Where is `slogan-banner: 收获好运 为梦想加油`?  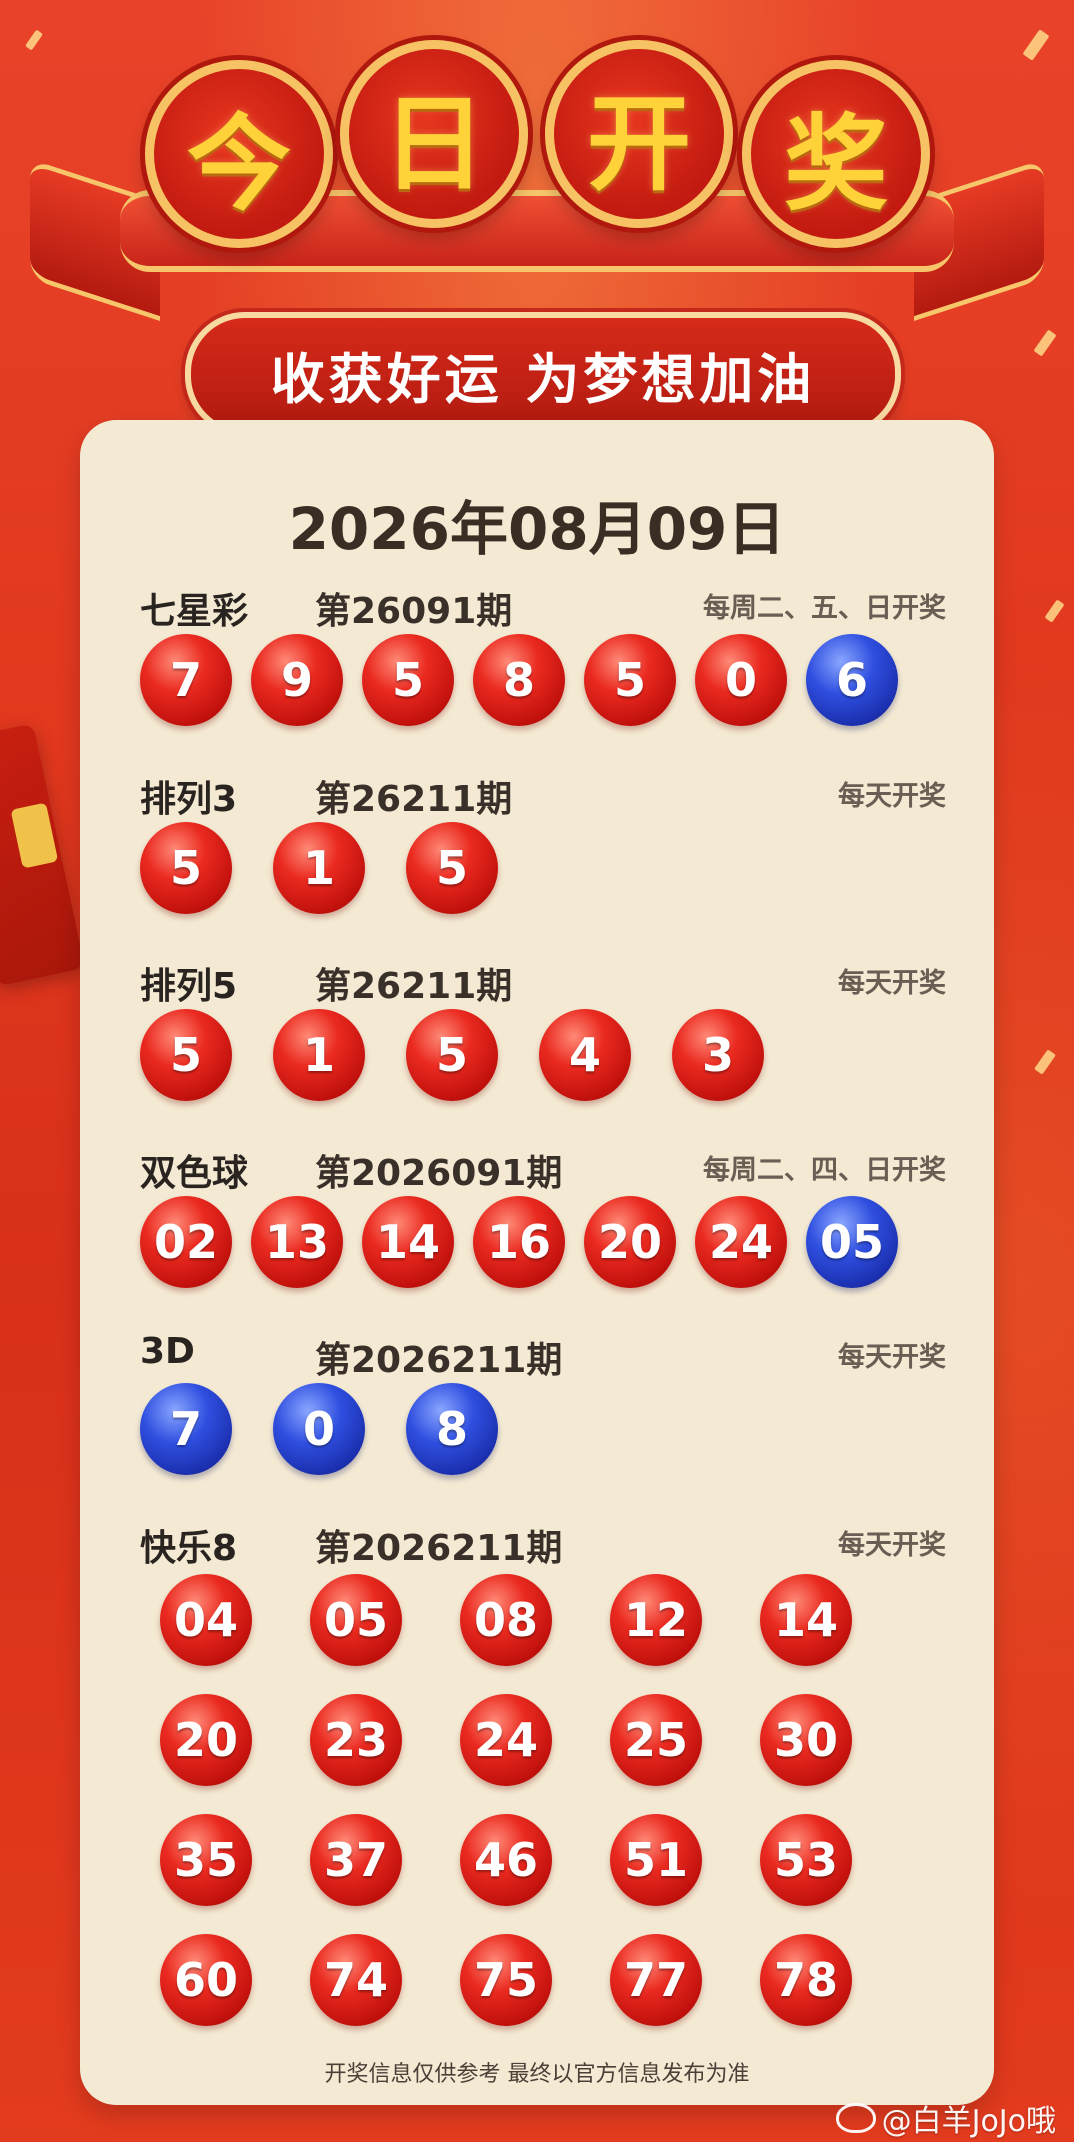 slogan-banner: 收获好运 为梦想加油 is located at coordinates (543, 374).